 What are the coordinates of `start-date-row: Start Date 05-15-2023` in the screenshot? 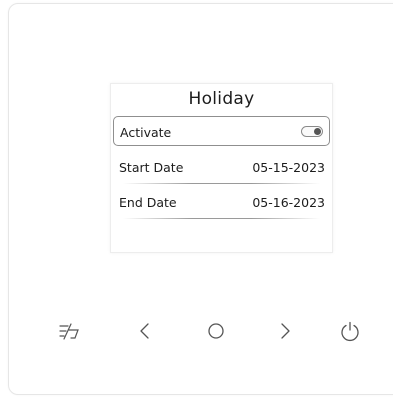 It's located at (221, 167).